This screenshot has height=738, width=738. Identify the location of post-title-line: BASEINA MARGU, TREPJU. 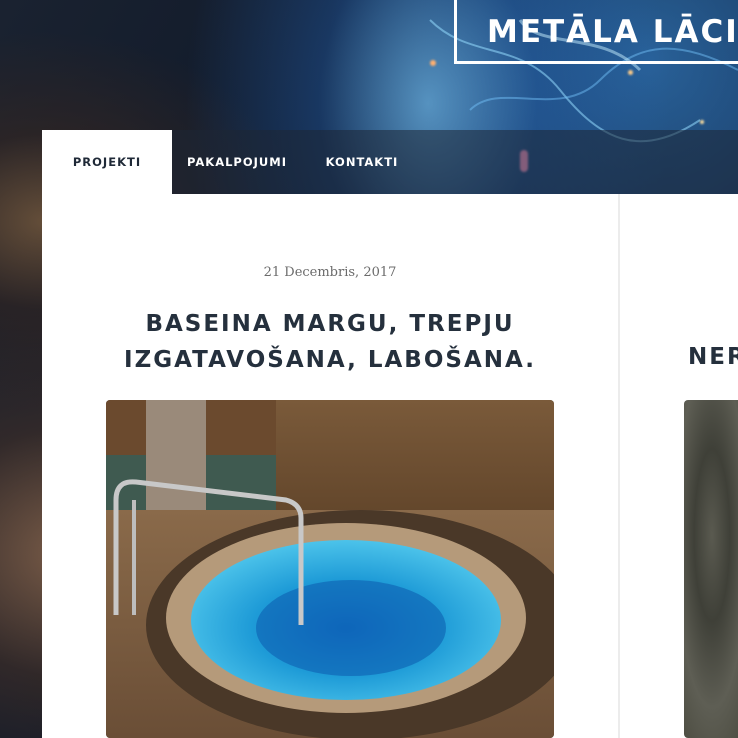
(330, 324).